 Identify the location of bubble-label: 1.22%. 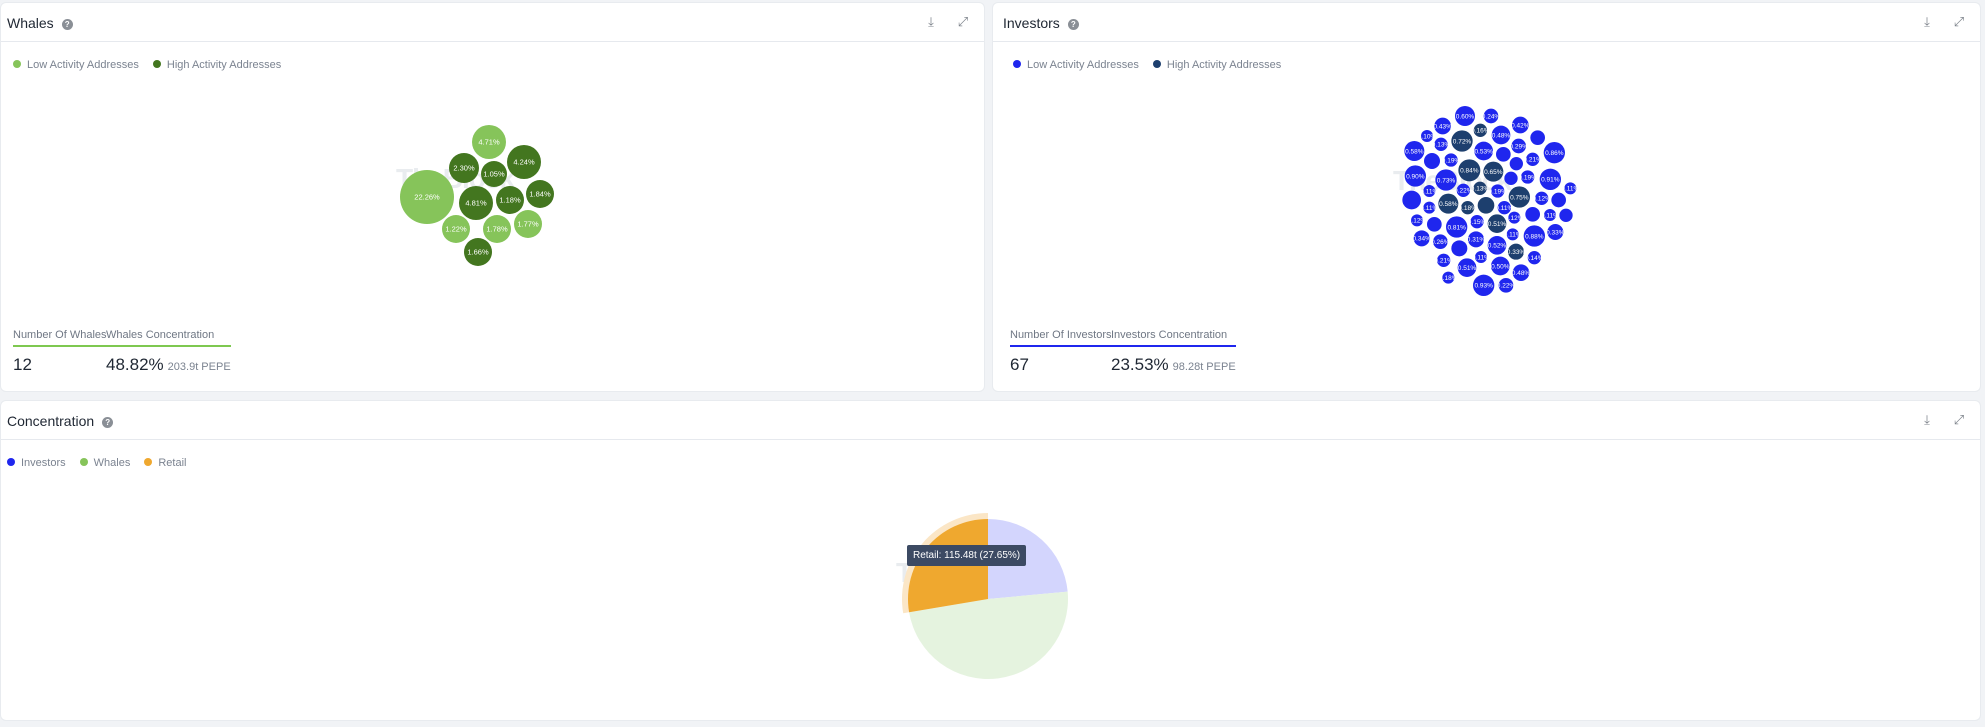
(456, 229).